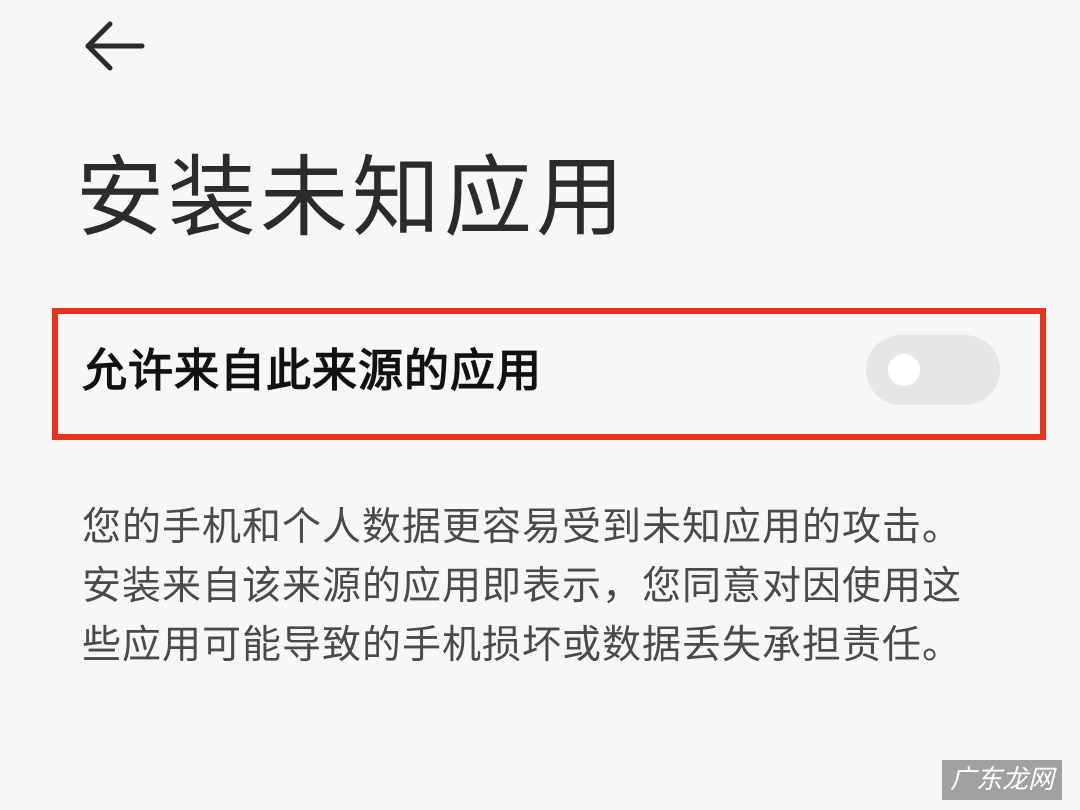 Image resolution: width=1080 pixels, height=810 pixels. Describe the element at coordinates (115, 46) in the screenshot. I see `arrow-left-icon` at that location.